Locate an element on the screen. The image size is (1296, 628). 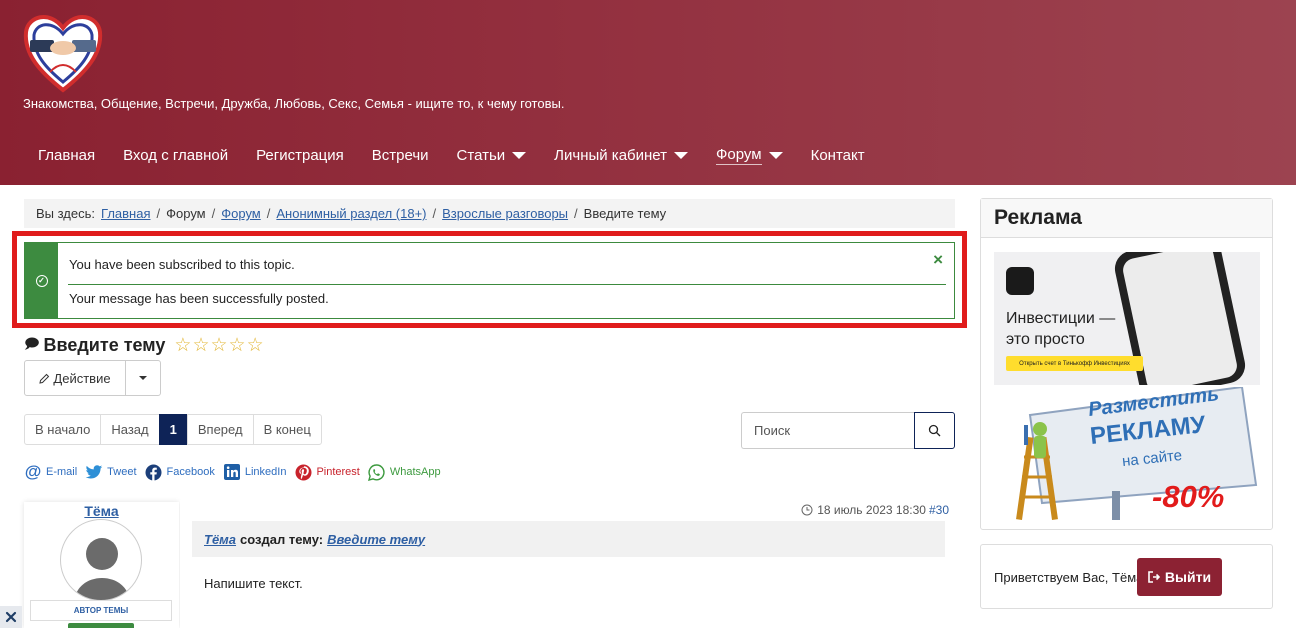
post-header: Тёма создал тему: Введите тему is located at coordinates (568, 539).